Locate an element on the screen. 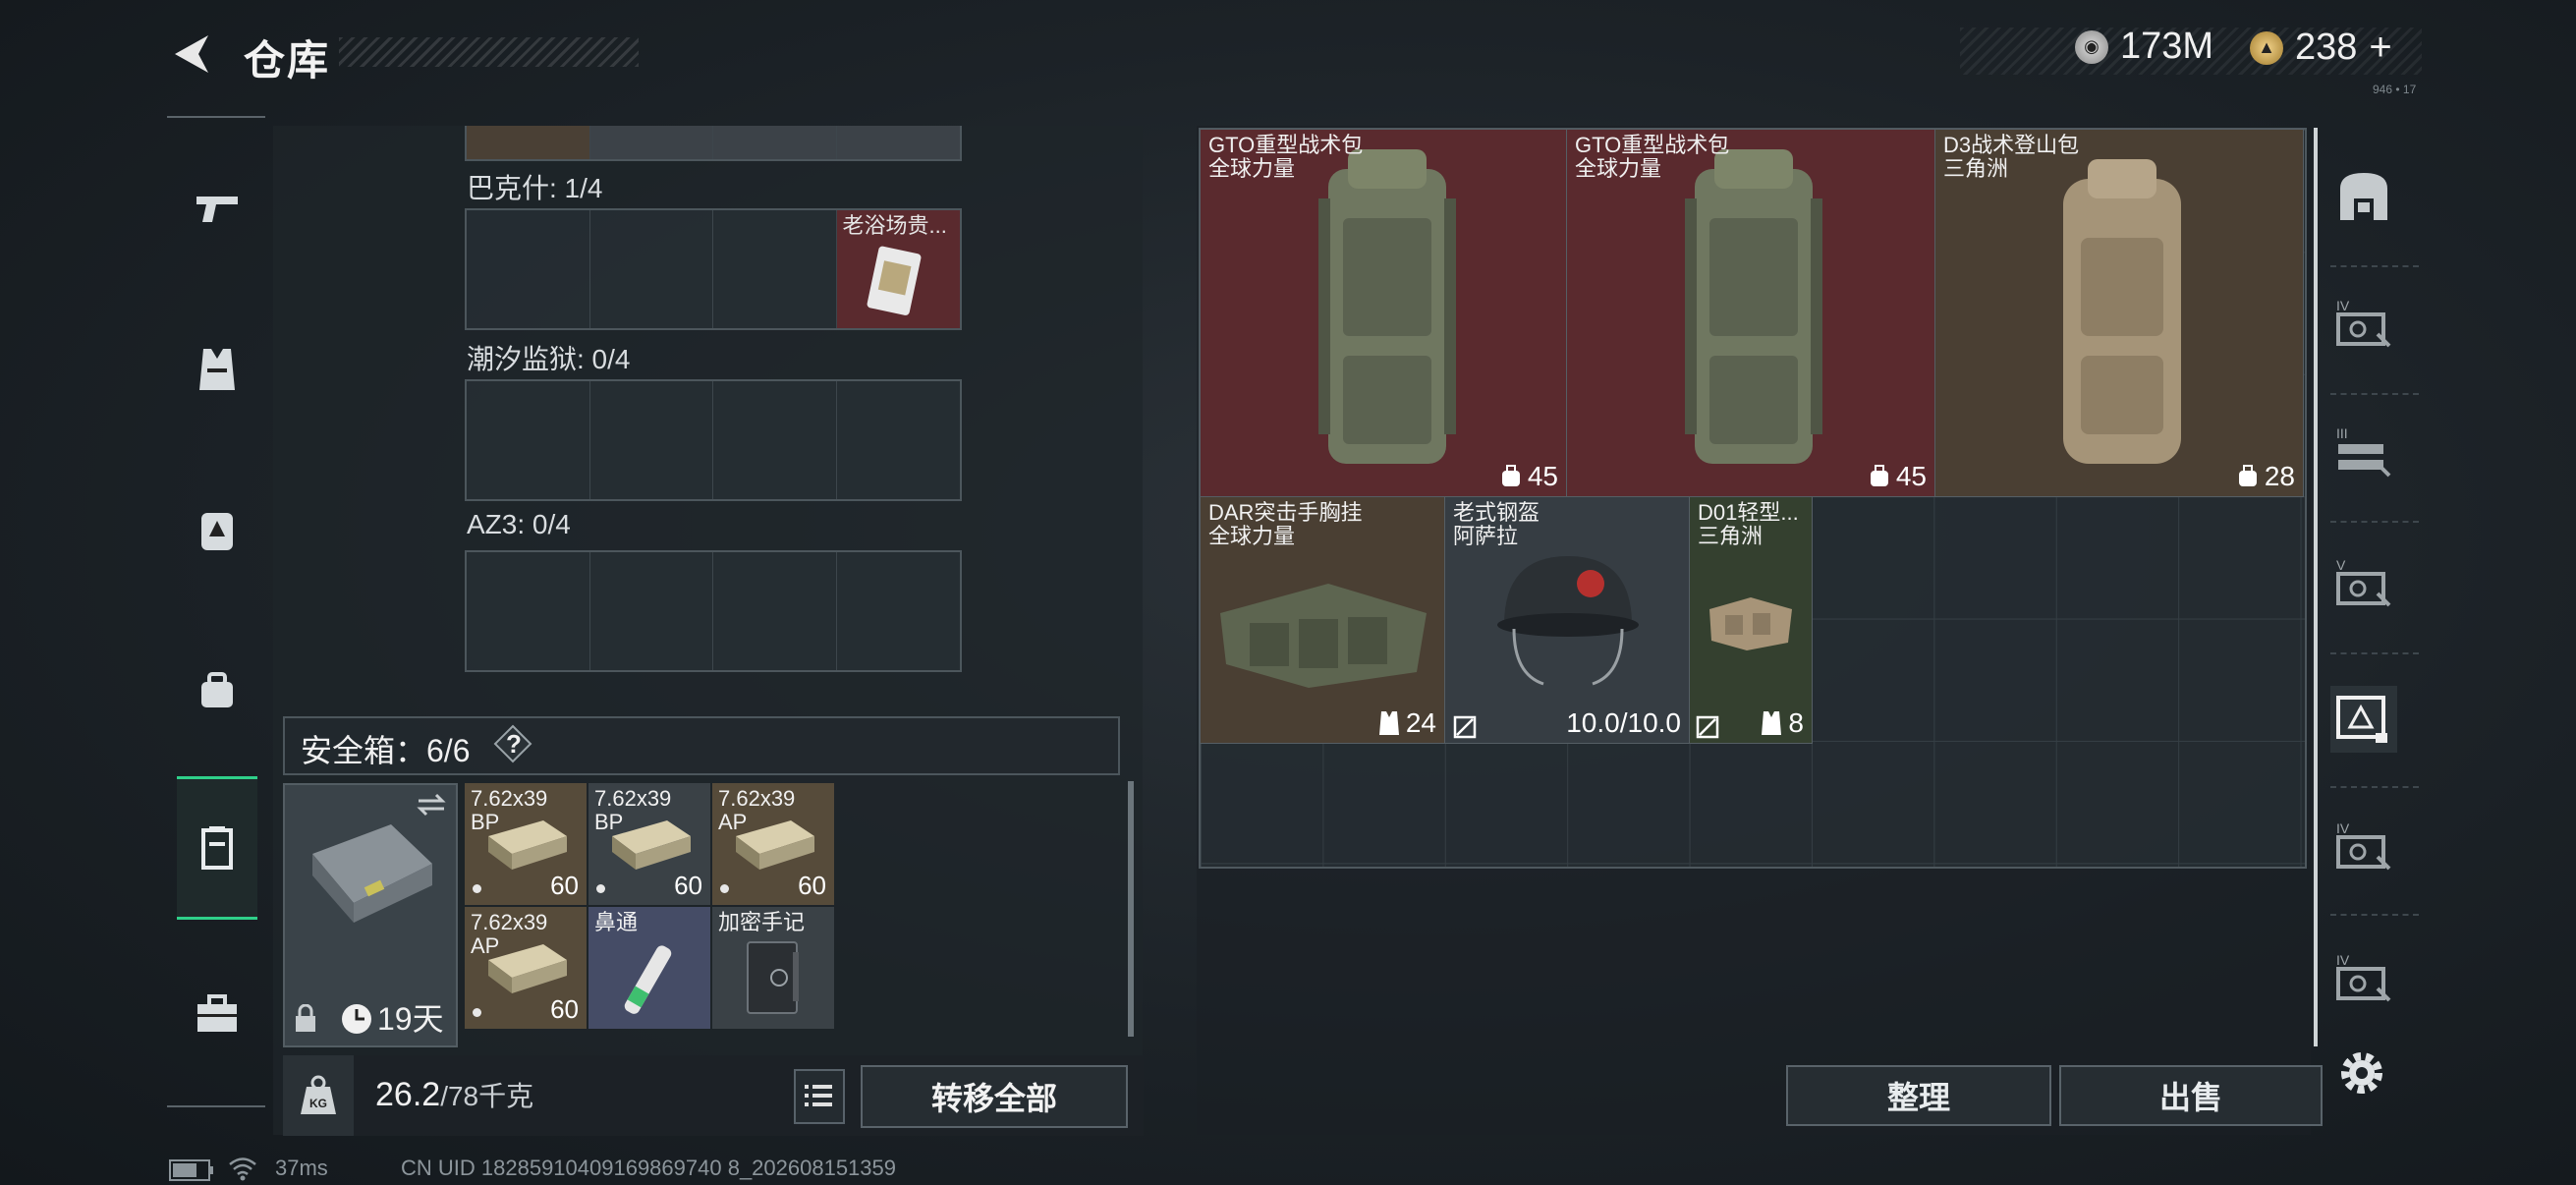 The width and height of the screenshot is (2576, 1185). help-icon: ? is located at coordinates (512, 744).